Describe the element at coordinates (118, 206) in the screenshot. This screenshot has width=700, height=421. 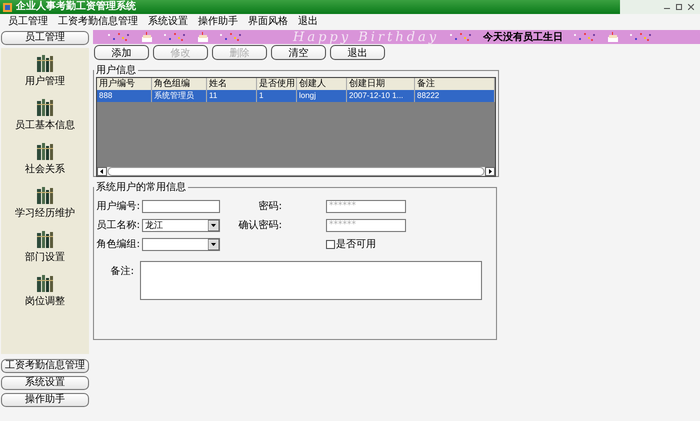
I see `field-label: 用户编号:` at that location.